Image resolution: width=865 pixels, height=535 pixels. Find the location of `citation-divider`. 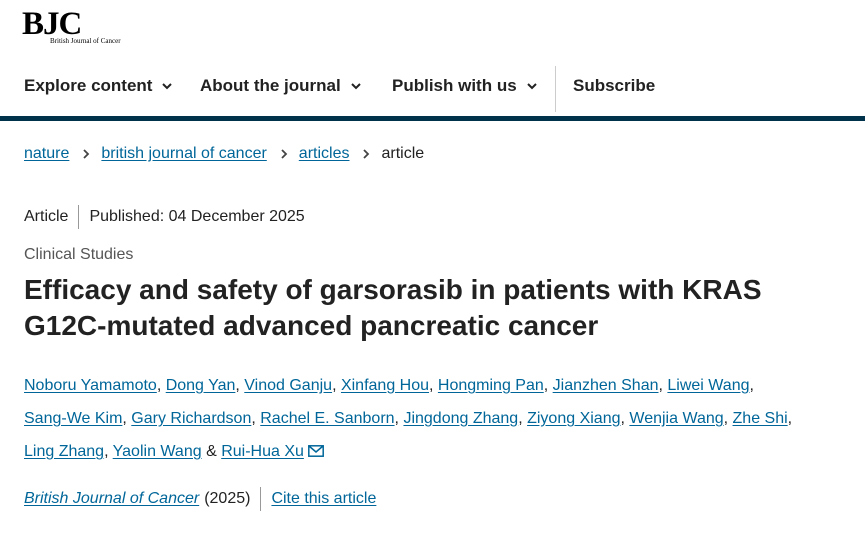

citation-divider is located at coordinates (261, 499).